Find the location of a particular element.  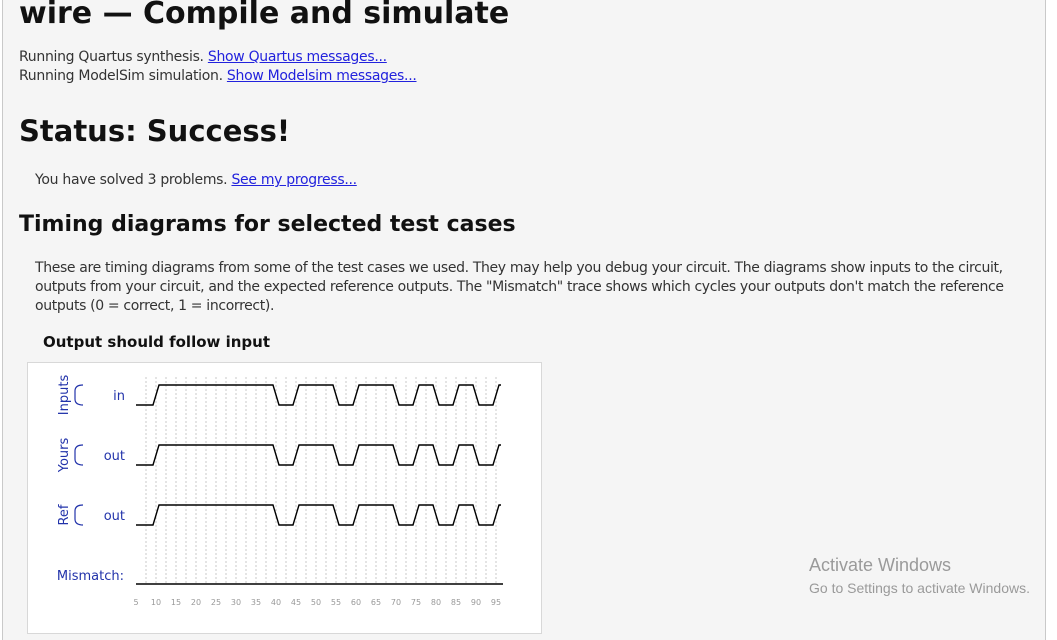

page-title: wire — Compile and simulate is located at coordinates (264, 15).